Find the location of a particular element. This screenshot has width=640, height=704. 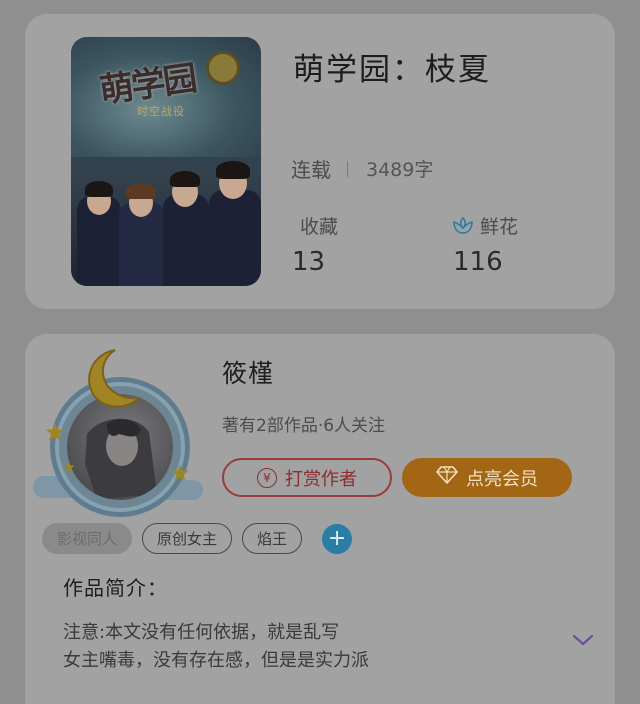

book-status: 连载 is located at coordinates (311, 170).